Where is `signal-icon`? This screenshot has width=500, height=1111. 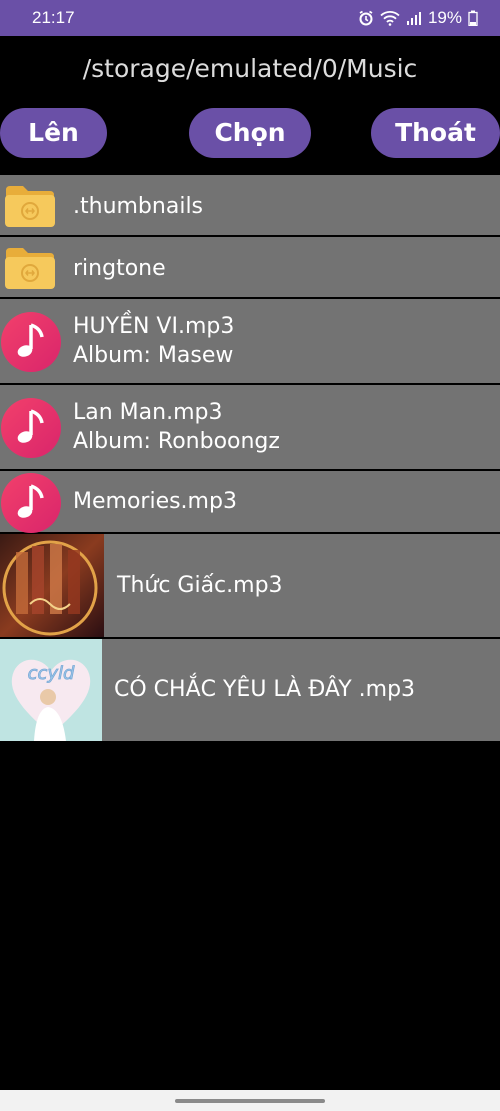 signal-icon is located at coordinates (414, 18).